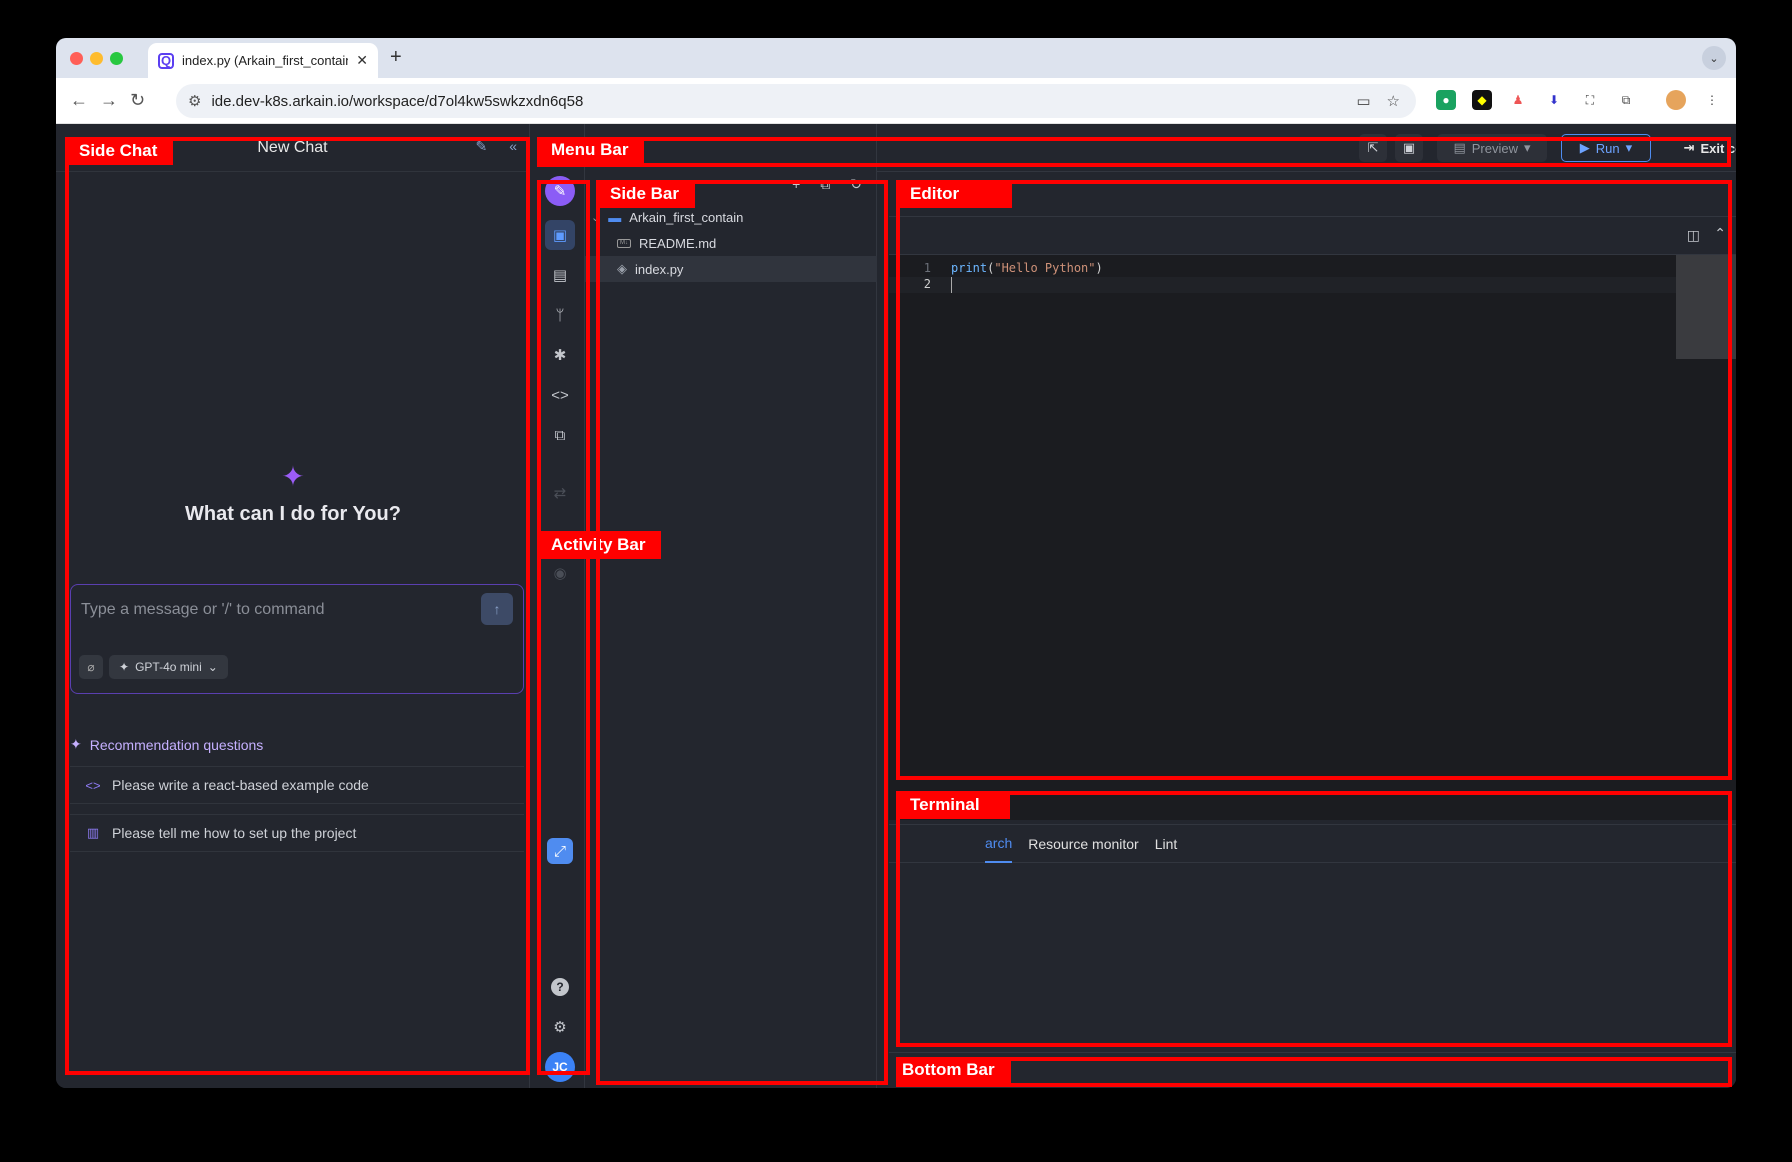  Describe the element at coordinates (96, 58) in the screenshot. I see `minimize-window-button` at that location.